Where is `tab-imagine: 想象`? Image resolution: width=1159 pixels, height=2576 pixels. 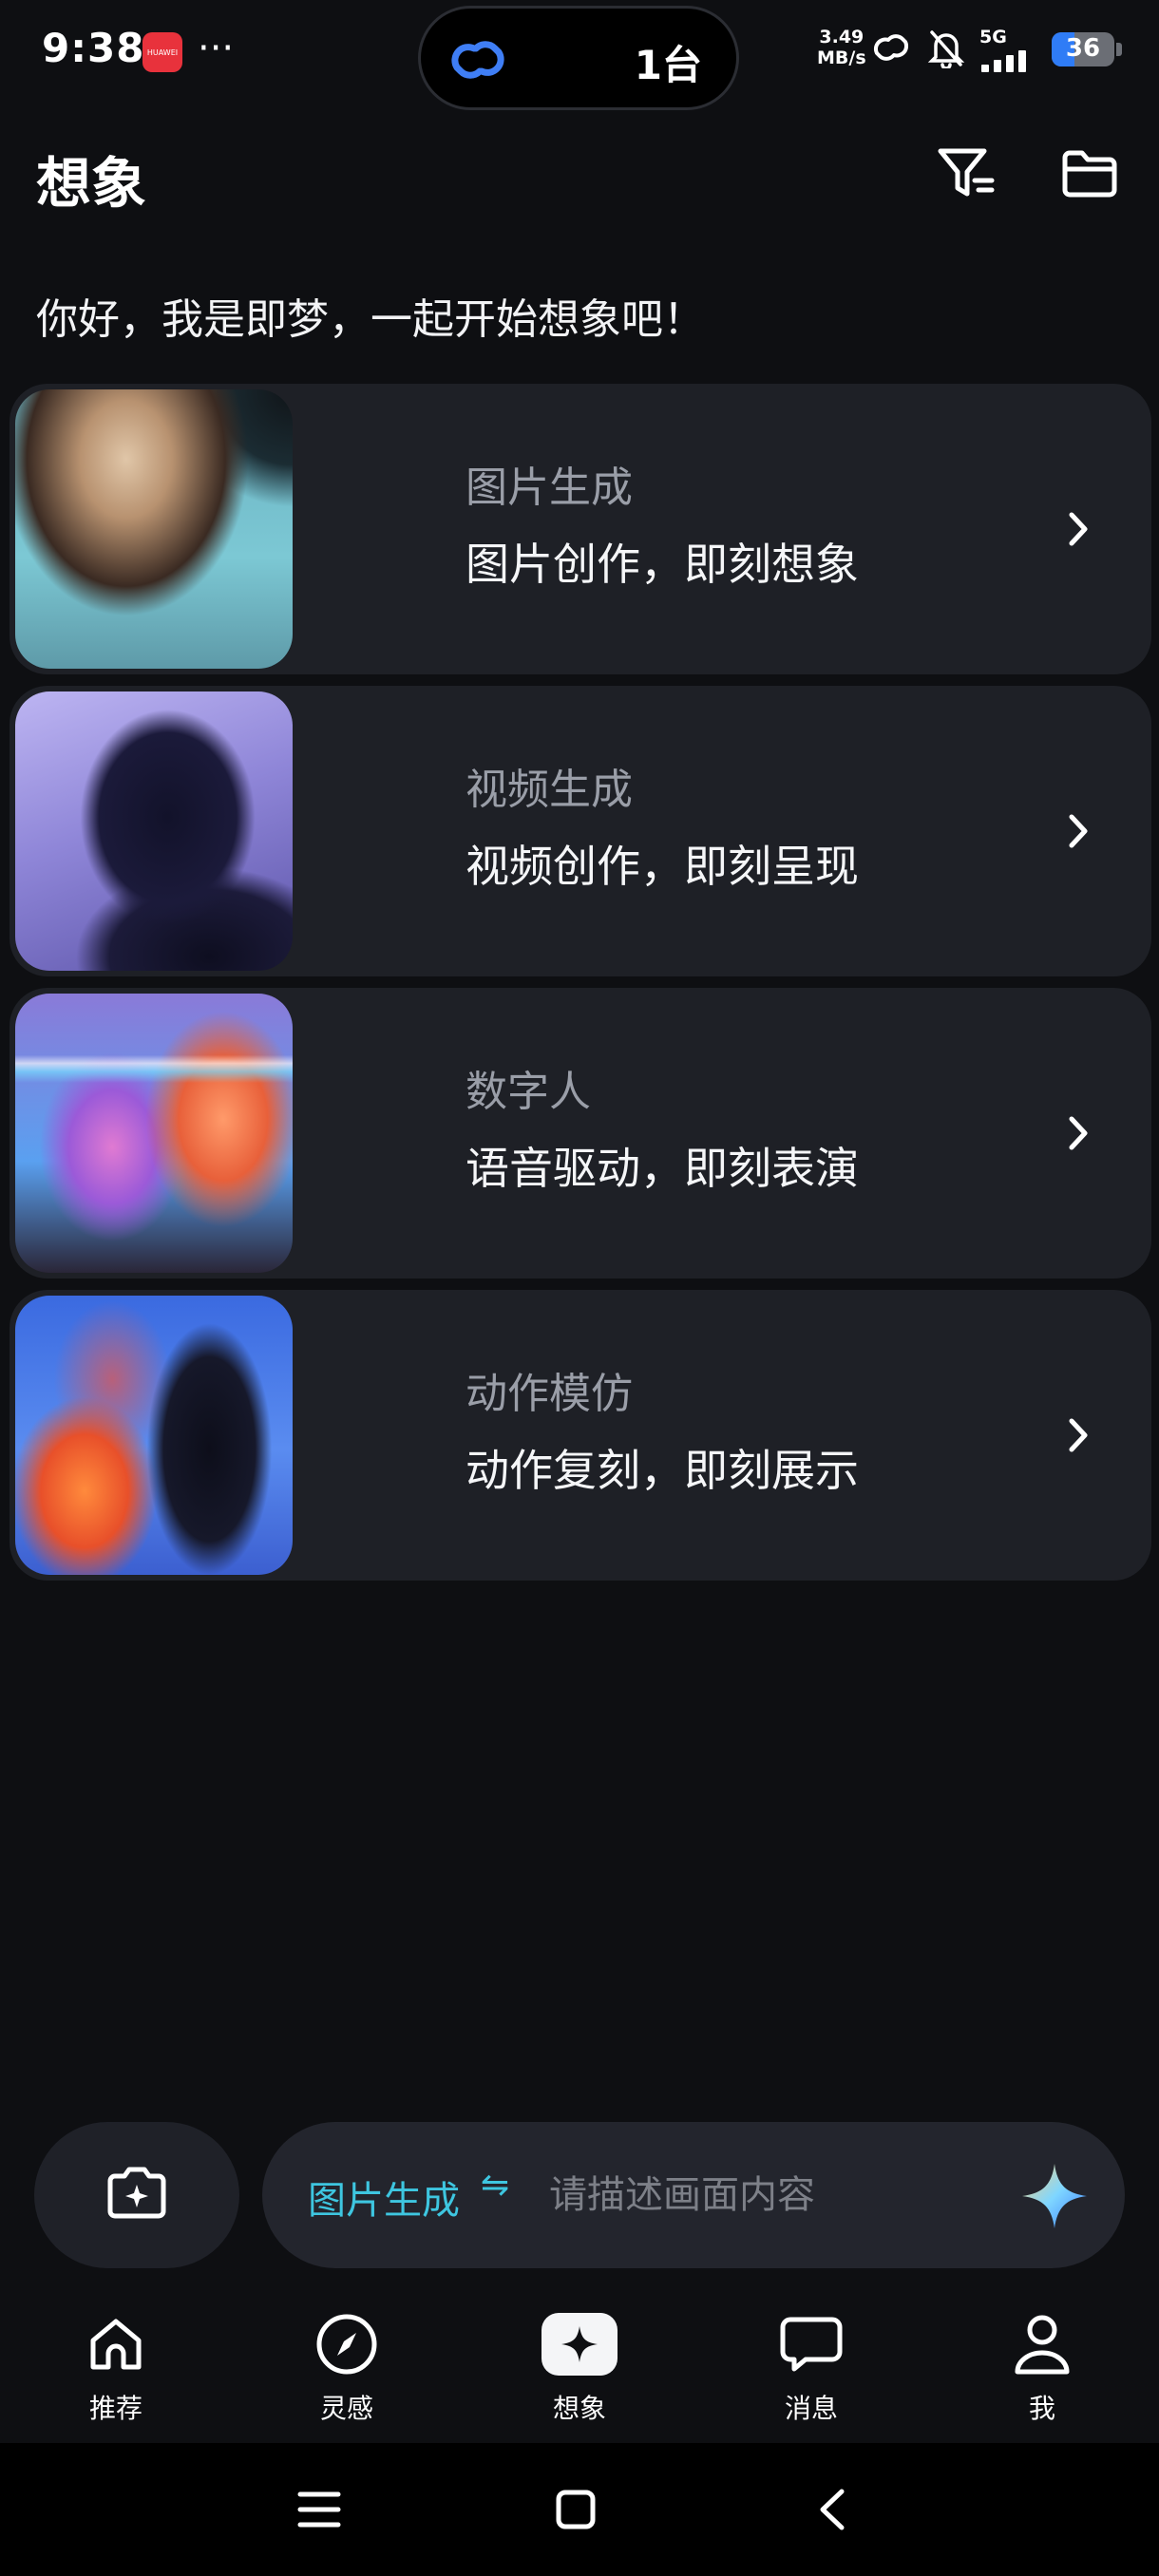 tab-imagine: 想象 is located at coordinates (580, 2367).